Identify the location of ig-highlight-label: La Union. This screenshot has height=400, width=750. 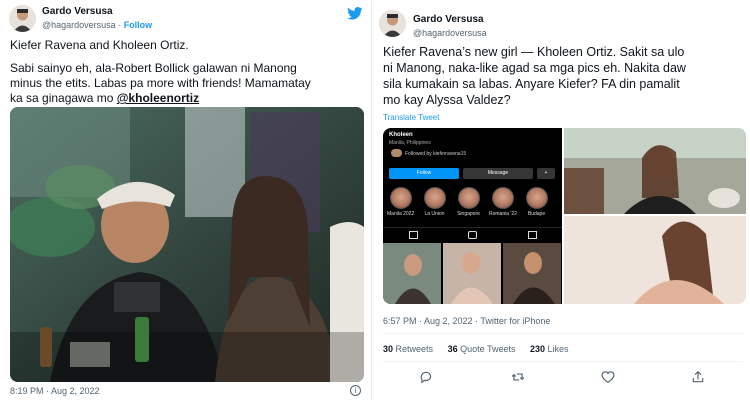
(434, 214).